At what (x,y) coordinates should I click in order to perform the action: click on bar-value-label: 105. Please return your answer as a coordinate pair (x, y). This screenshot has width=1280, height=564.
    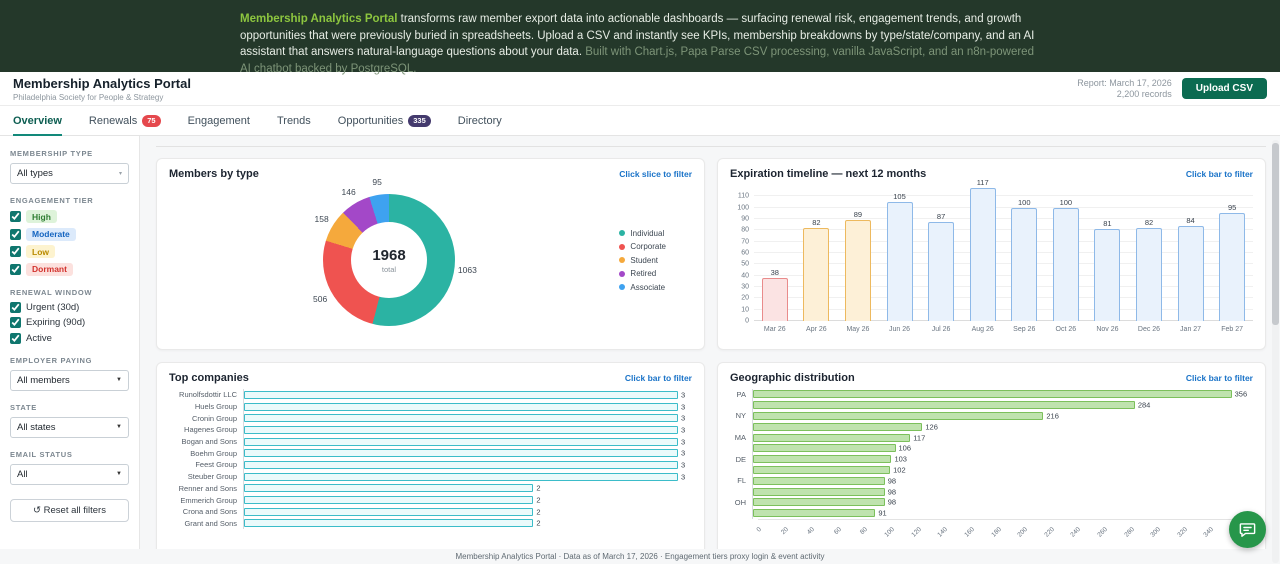
    Looking at the image, I should click on (899, 196).